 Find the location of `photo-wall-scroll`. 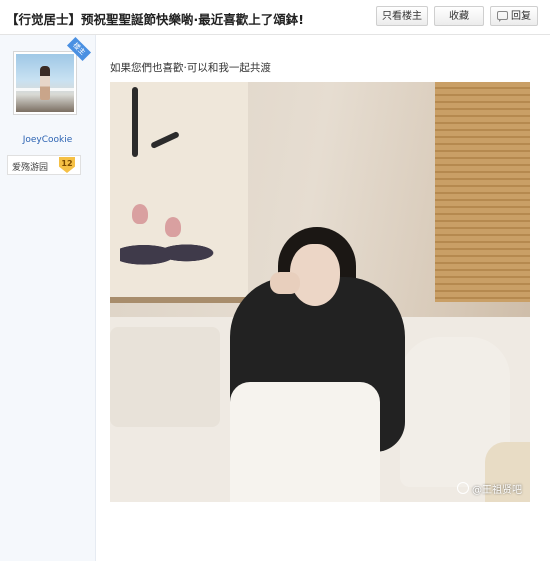

photo-wall-scroll is located at coordinates (179, 192).